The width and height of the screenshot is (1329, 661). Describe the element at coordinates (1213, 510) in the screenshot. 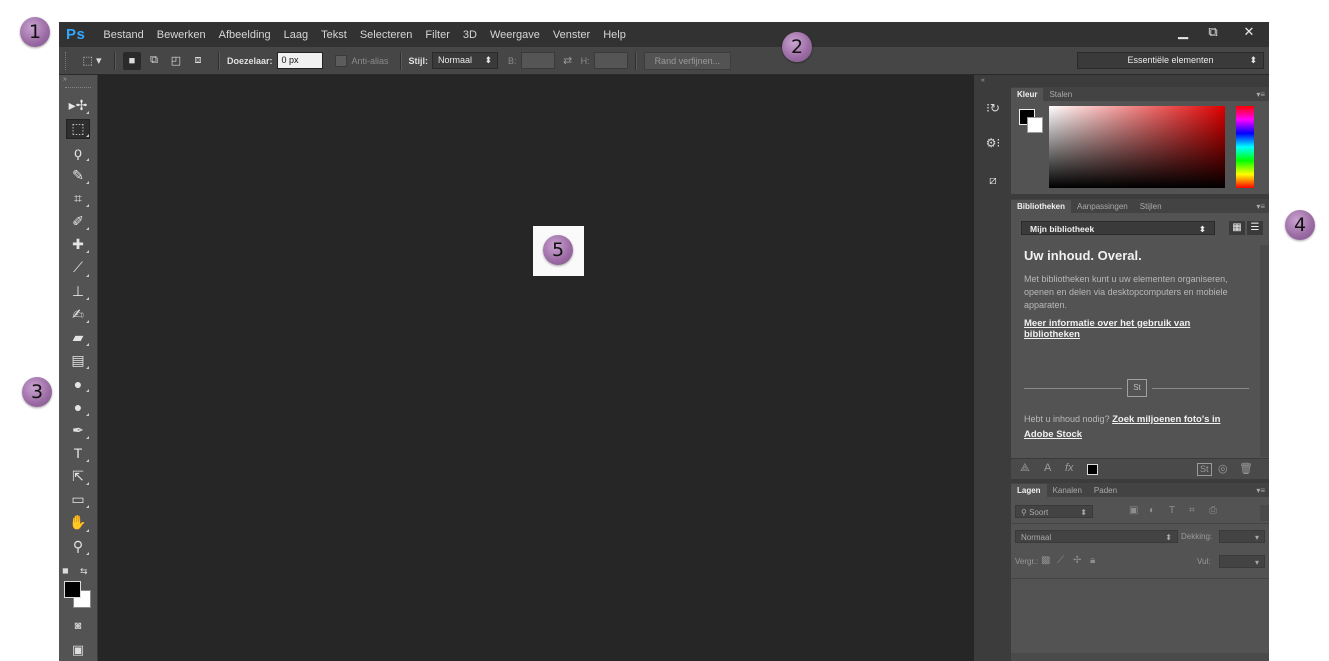

I see `smart-object-filter-icon: ⎙` at that location.